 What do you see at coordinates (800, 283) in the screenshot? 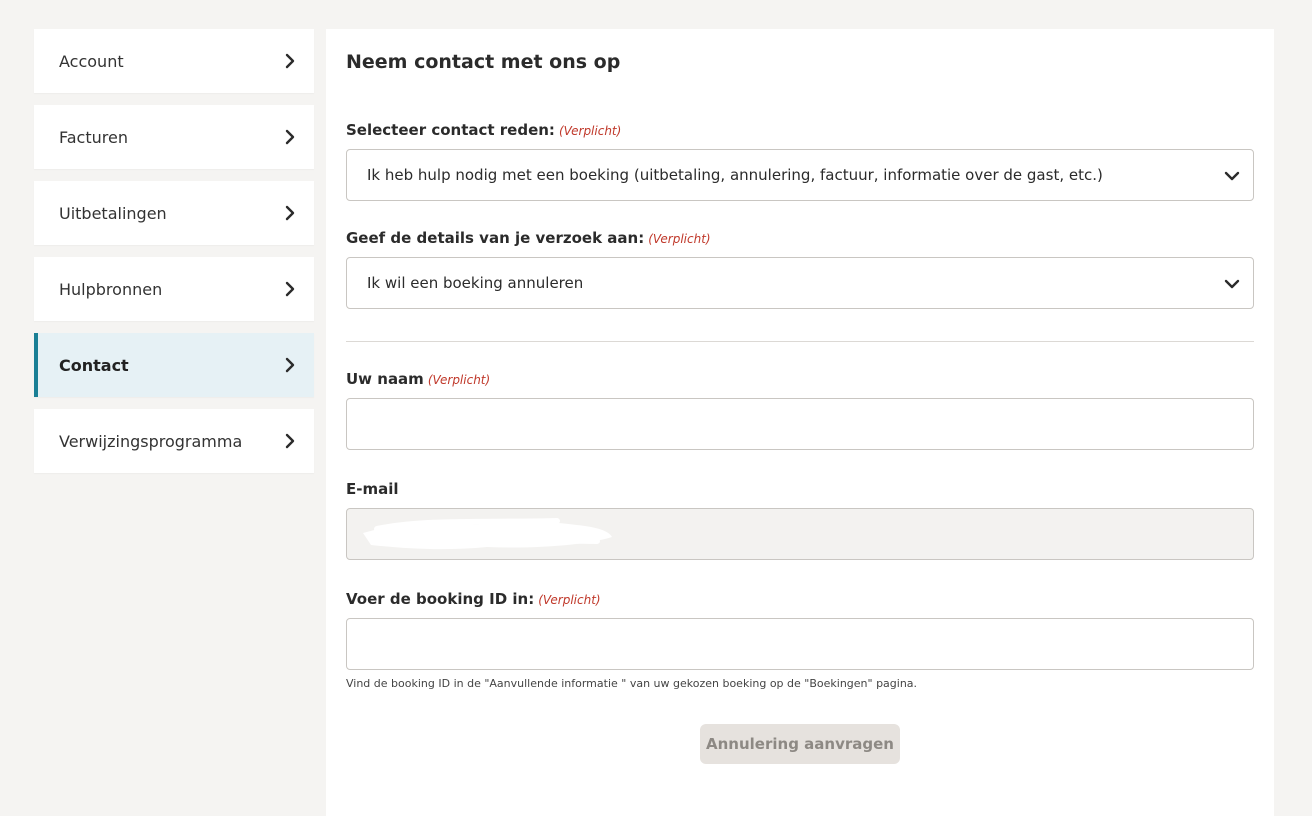
I see `request-details-select: Ik wil een boeking annuleren` at bounding box center [800, 283].